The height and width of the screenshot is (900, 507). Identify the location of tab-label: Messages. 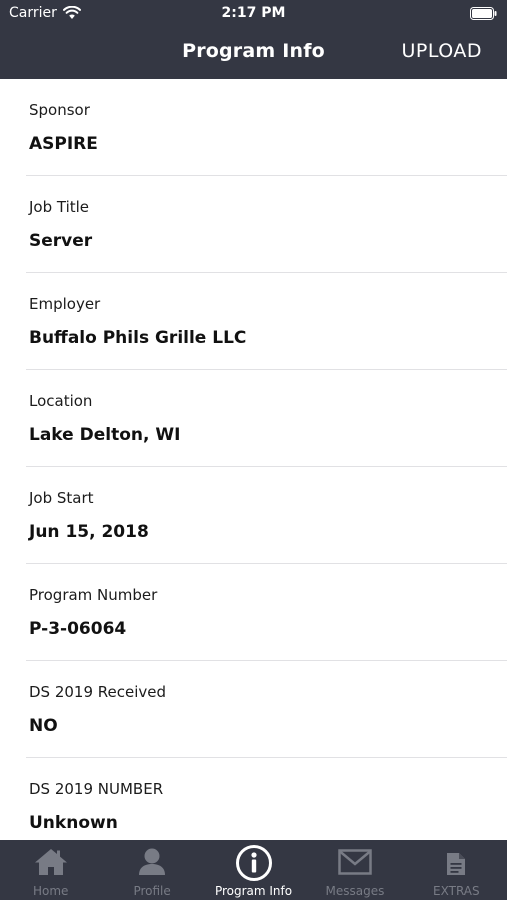
(355, 891).